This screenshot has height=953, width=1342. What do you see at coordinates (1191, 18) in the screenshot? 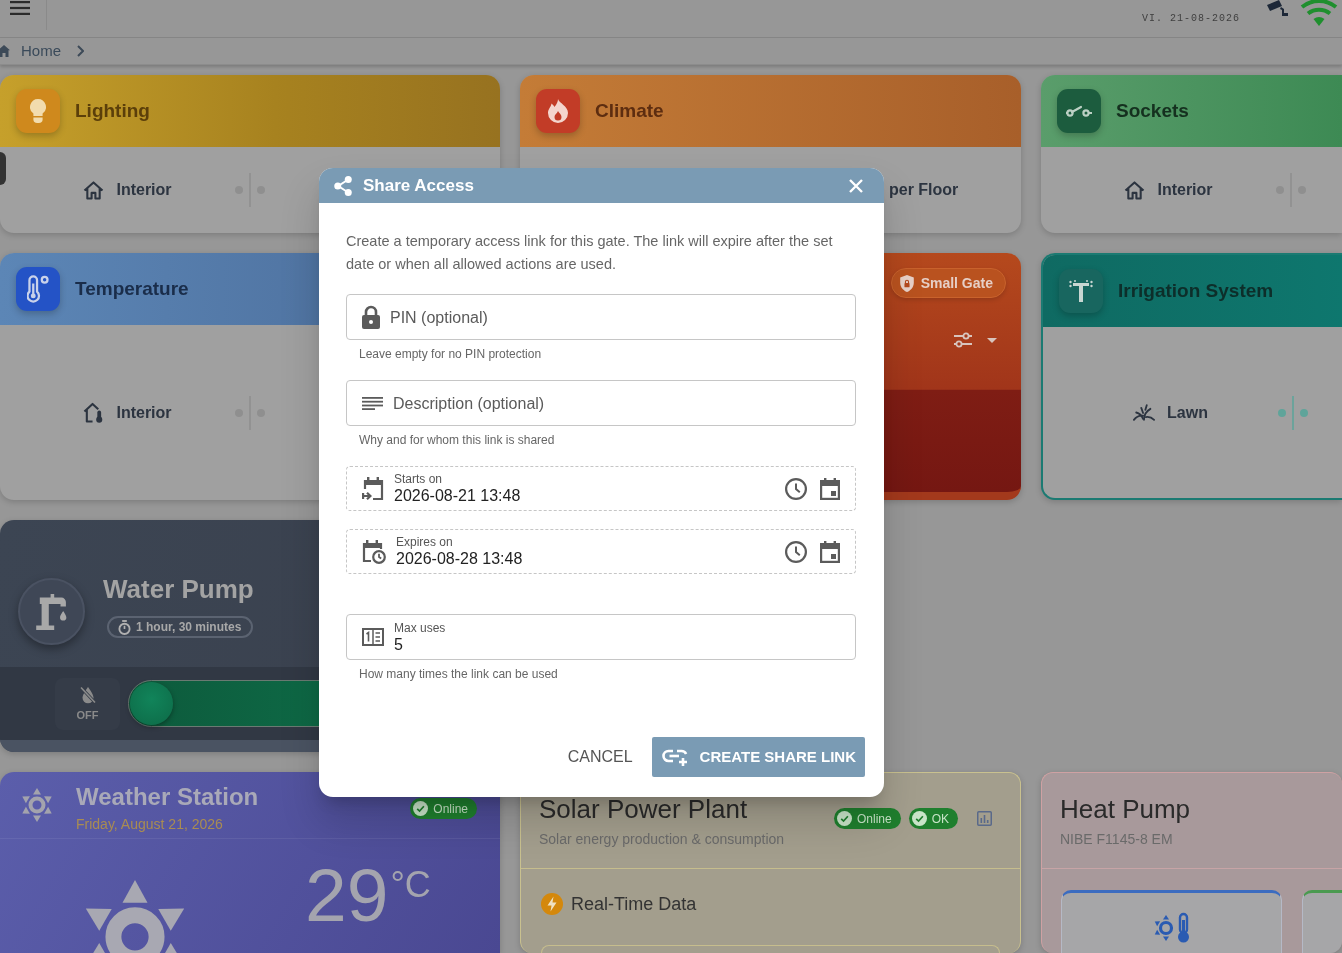
I see `date-label: VI. 21-08-2026` at bounding box center [1191, 18].